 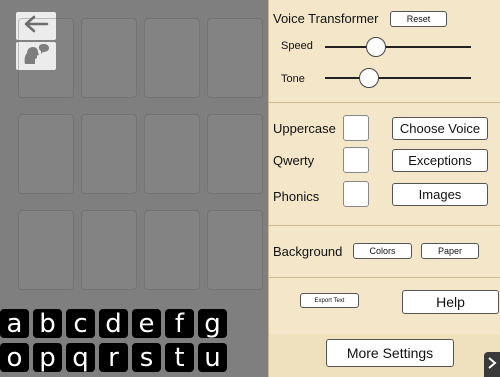 What do you see at coordinates (308, 251) in the screenshot?
I see `background-label: Background` at bounding box center [308, 251].